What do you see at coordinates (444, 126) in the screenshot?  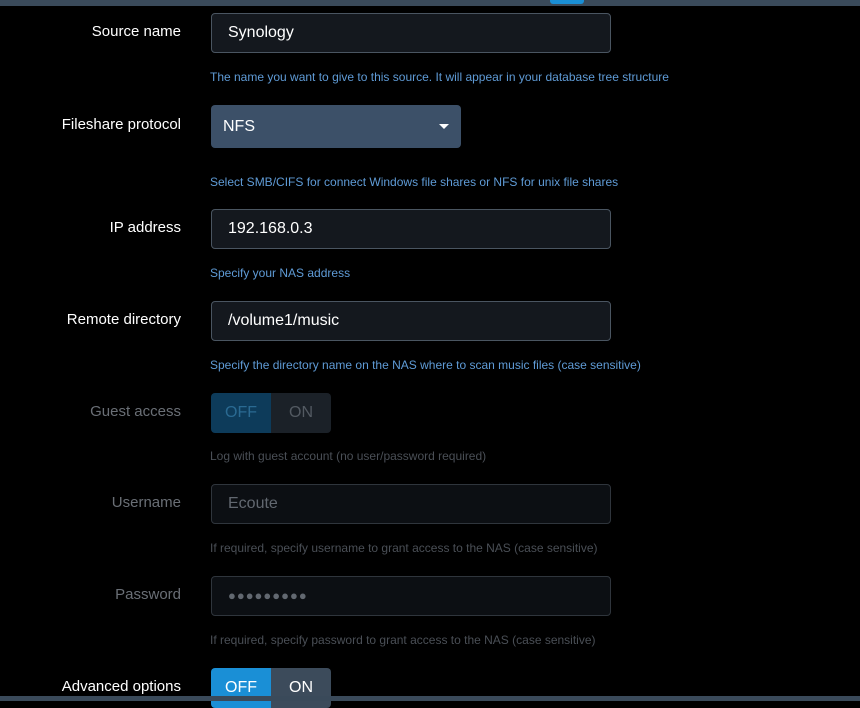 I see `chevron-down-icon` at bounding box center [444, 126].